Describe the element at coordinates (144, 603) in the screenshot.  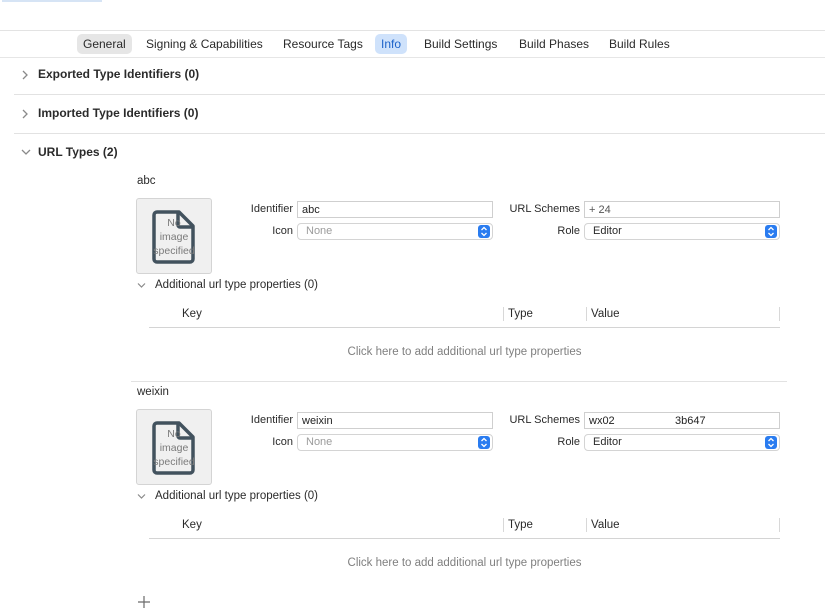
I see `plus-icon` at that location.